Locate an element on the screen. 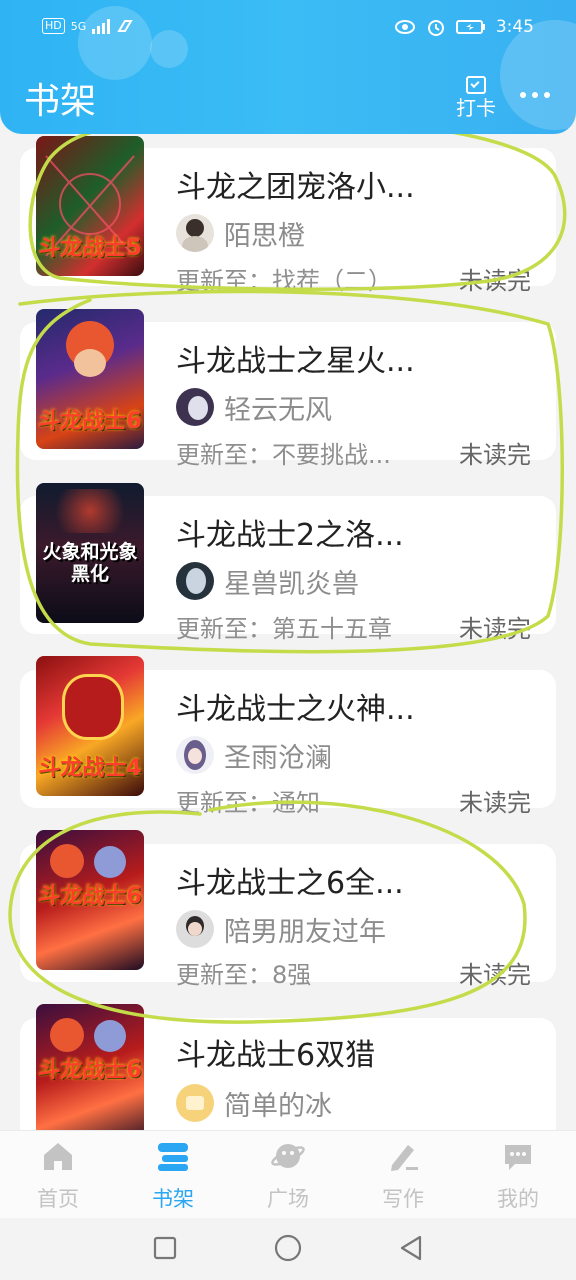 This screenshot has height=1280, width=576. home-button is located at coordinates (288, 1248).